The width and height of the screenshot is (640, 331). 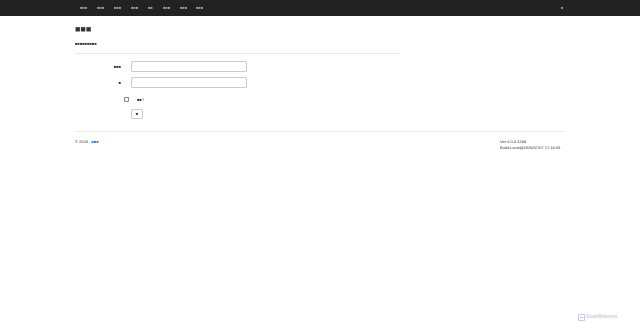 I want to click on login-button: ■, so click(x=137, y=114).